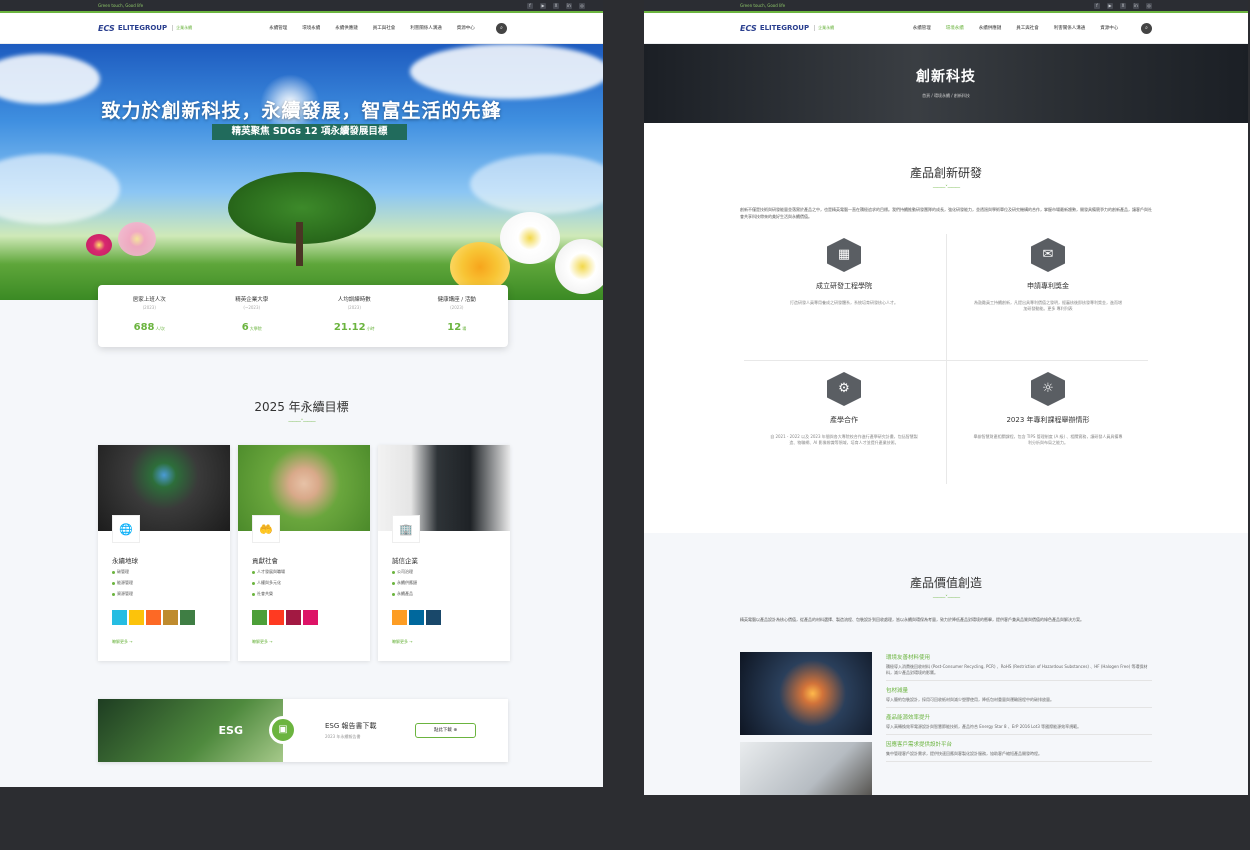 The width and height of the screenshot is (1250, 850). What do you see at coordinates (252, 316) in the screenshot?
I see `stat-item: 精英企業大學 (~2023) 6大學院` at bounding box center [252, 316].